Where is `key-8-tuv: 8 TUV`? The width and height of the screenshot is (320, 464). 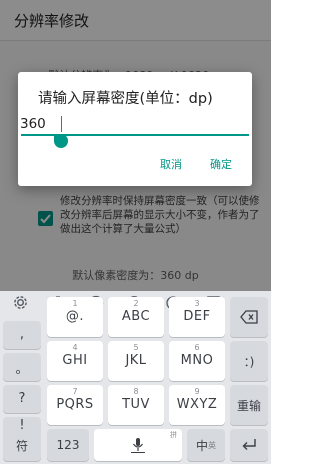
key-8-tuv: 8 TUV is located at coordinates (136, 405).